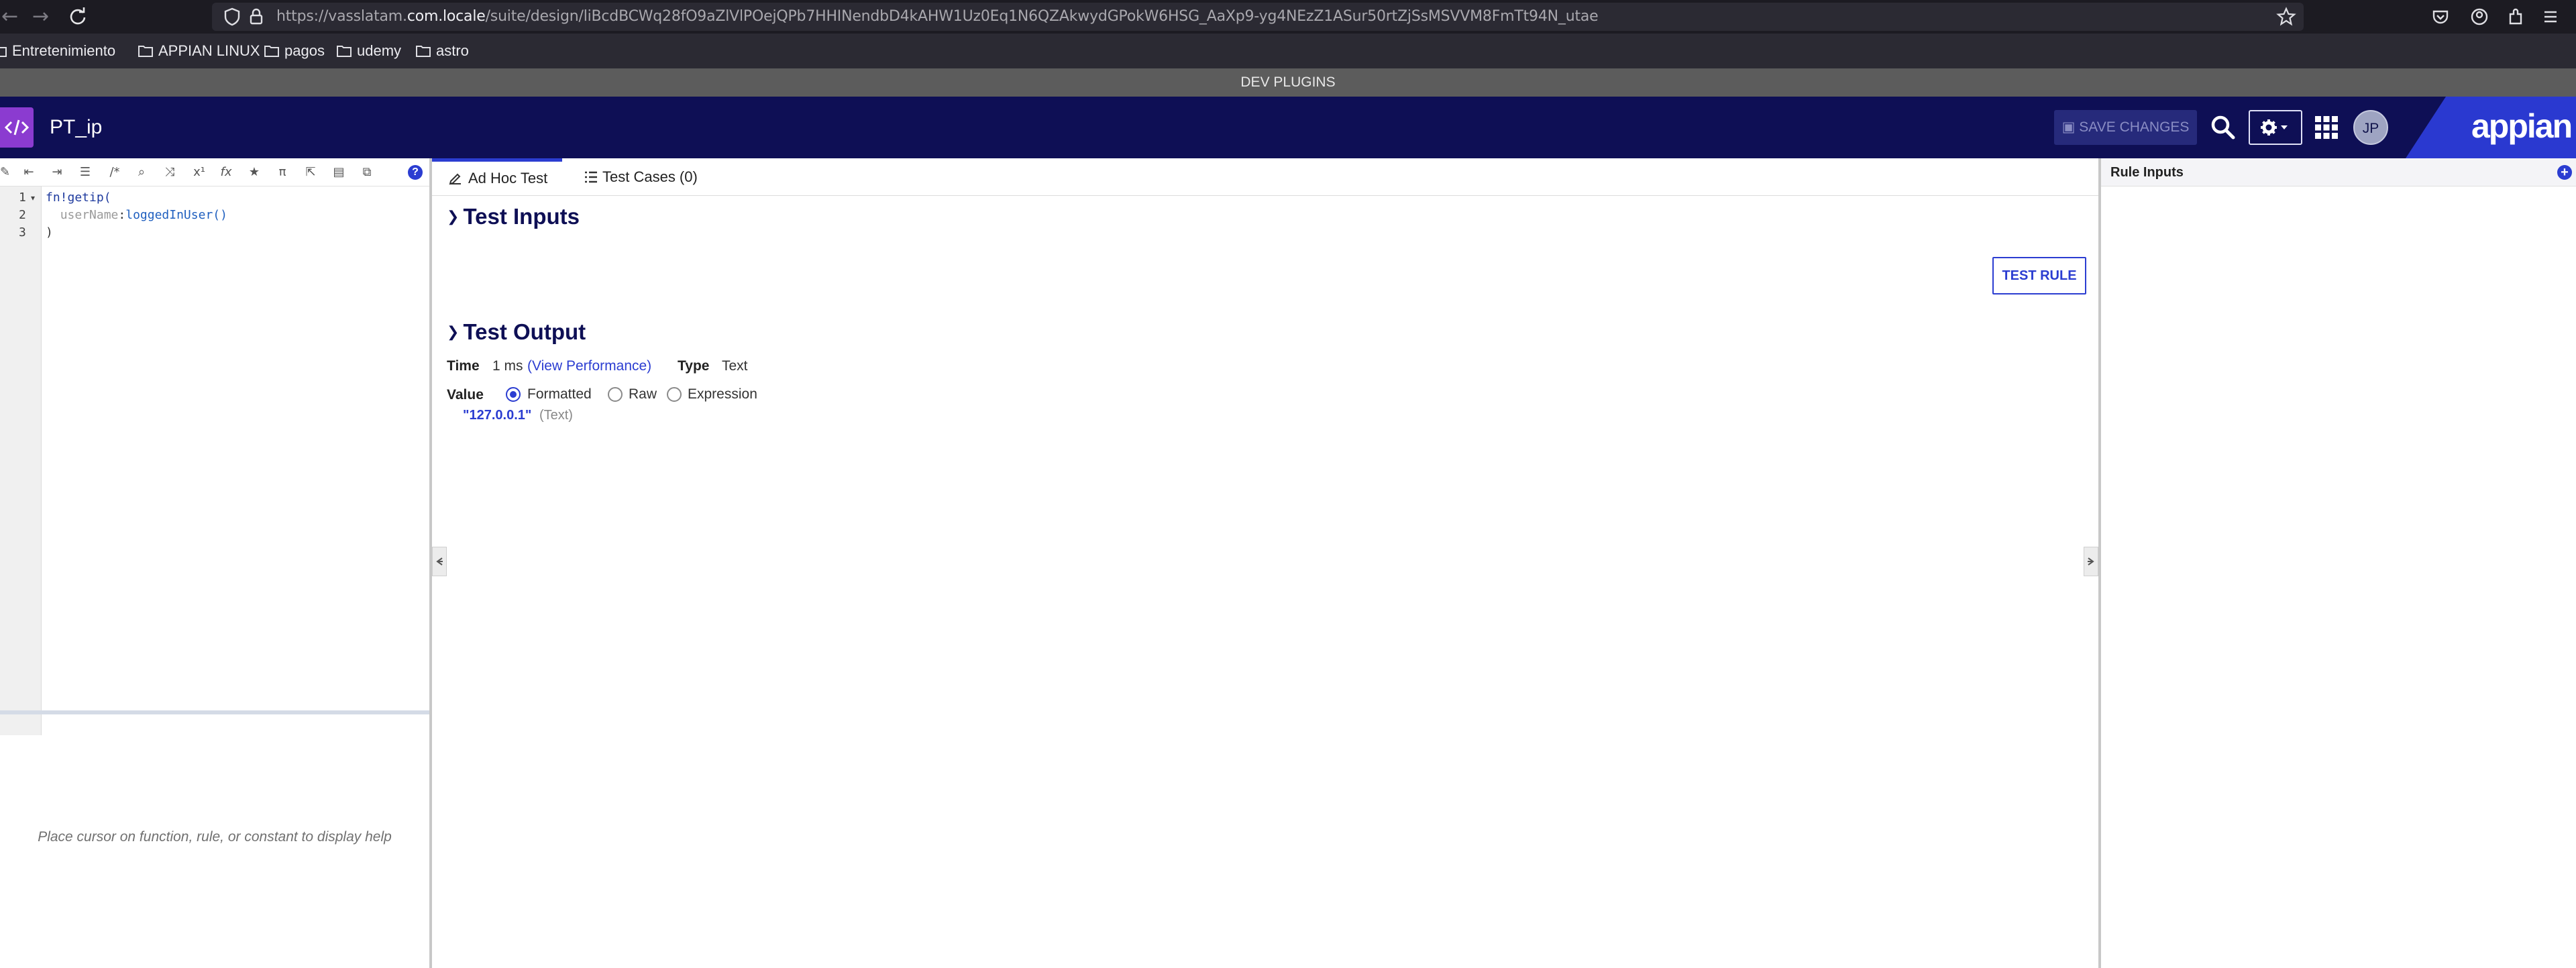 The height and width of the screenshot is (968, 2576). What do you see at coordinates (497, 415) in the screenshot?
I see `result-value: "127.0.0.1"` at bounding box center [497, 415].